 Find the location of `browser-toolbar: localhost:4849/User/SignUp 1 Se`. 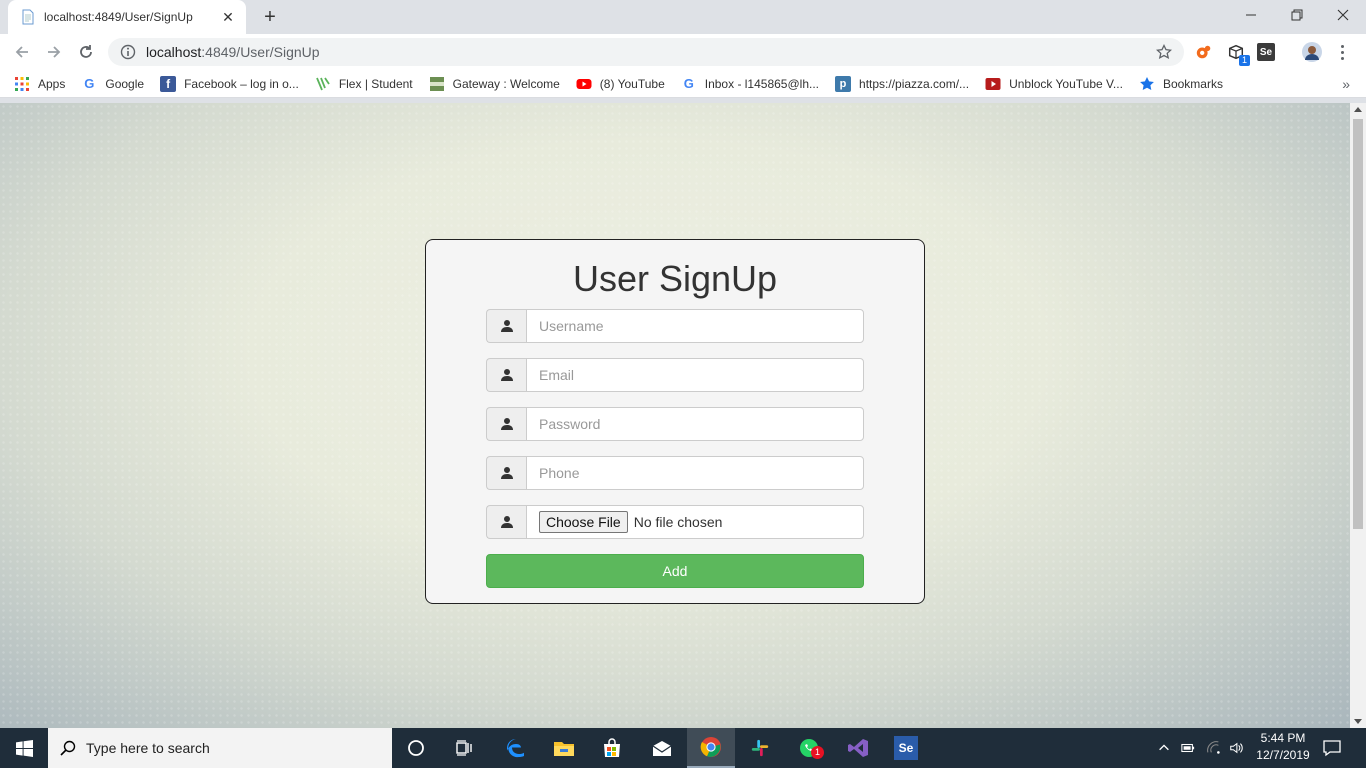

browser-toolbar: localhost:4849/User/SignUp 1 Se is located at coordinates (683, 52).